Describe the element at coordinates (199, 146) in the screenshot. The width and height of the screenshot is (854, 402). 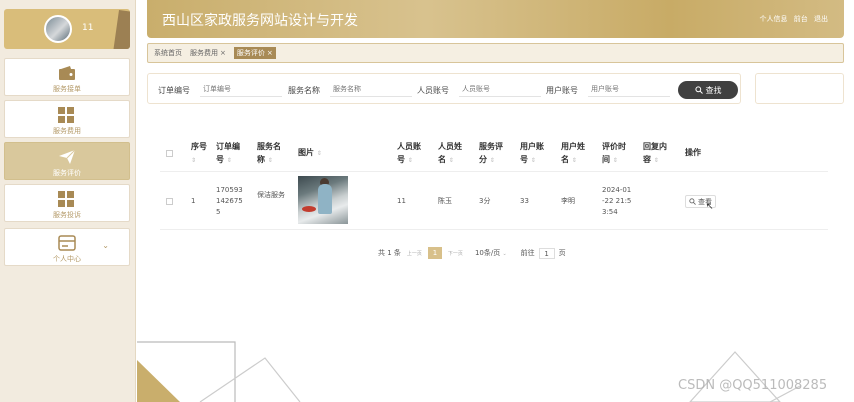
I see `th-label: 序号` at that location.